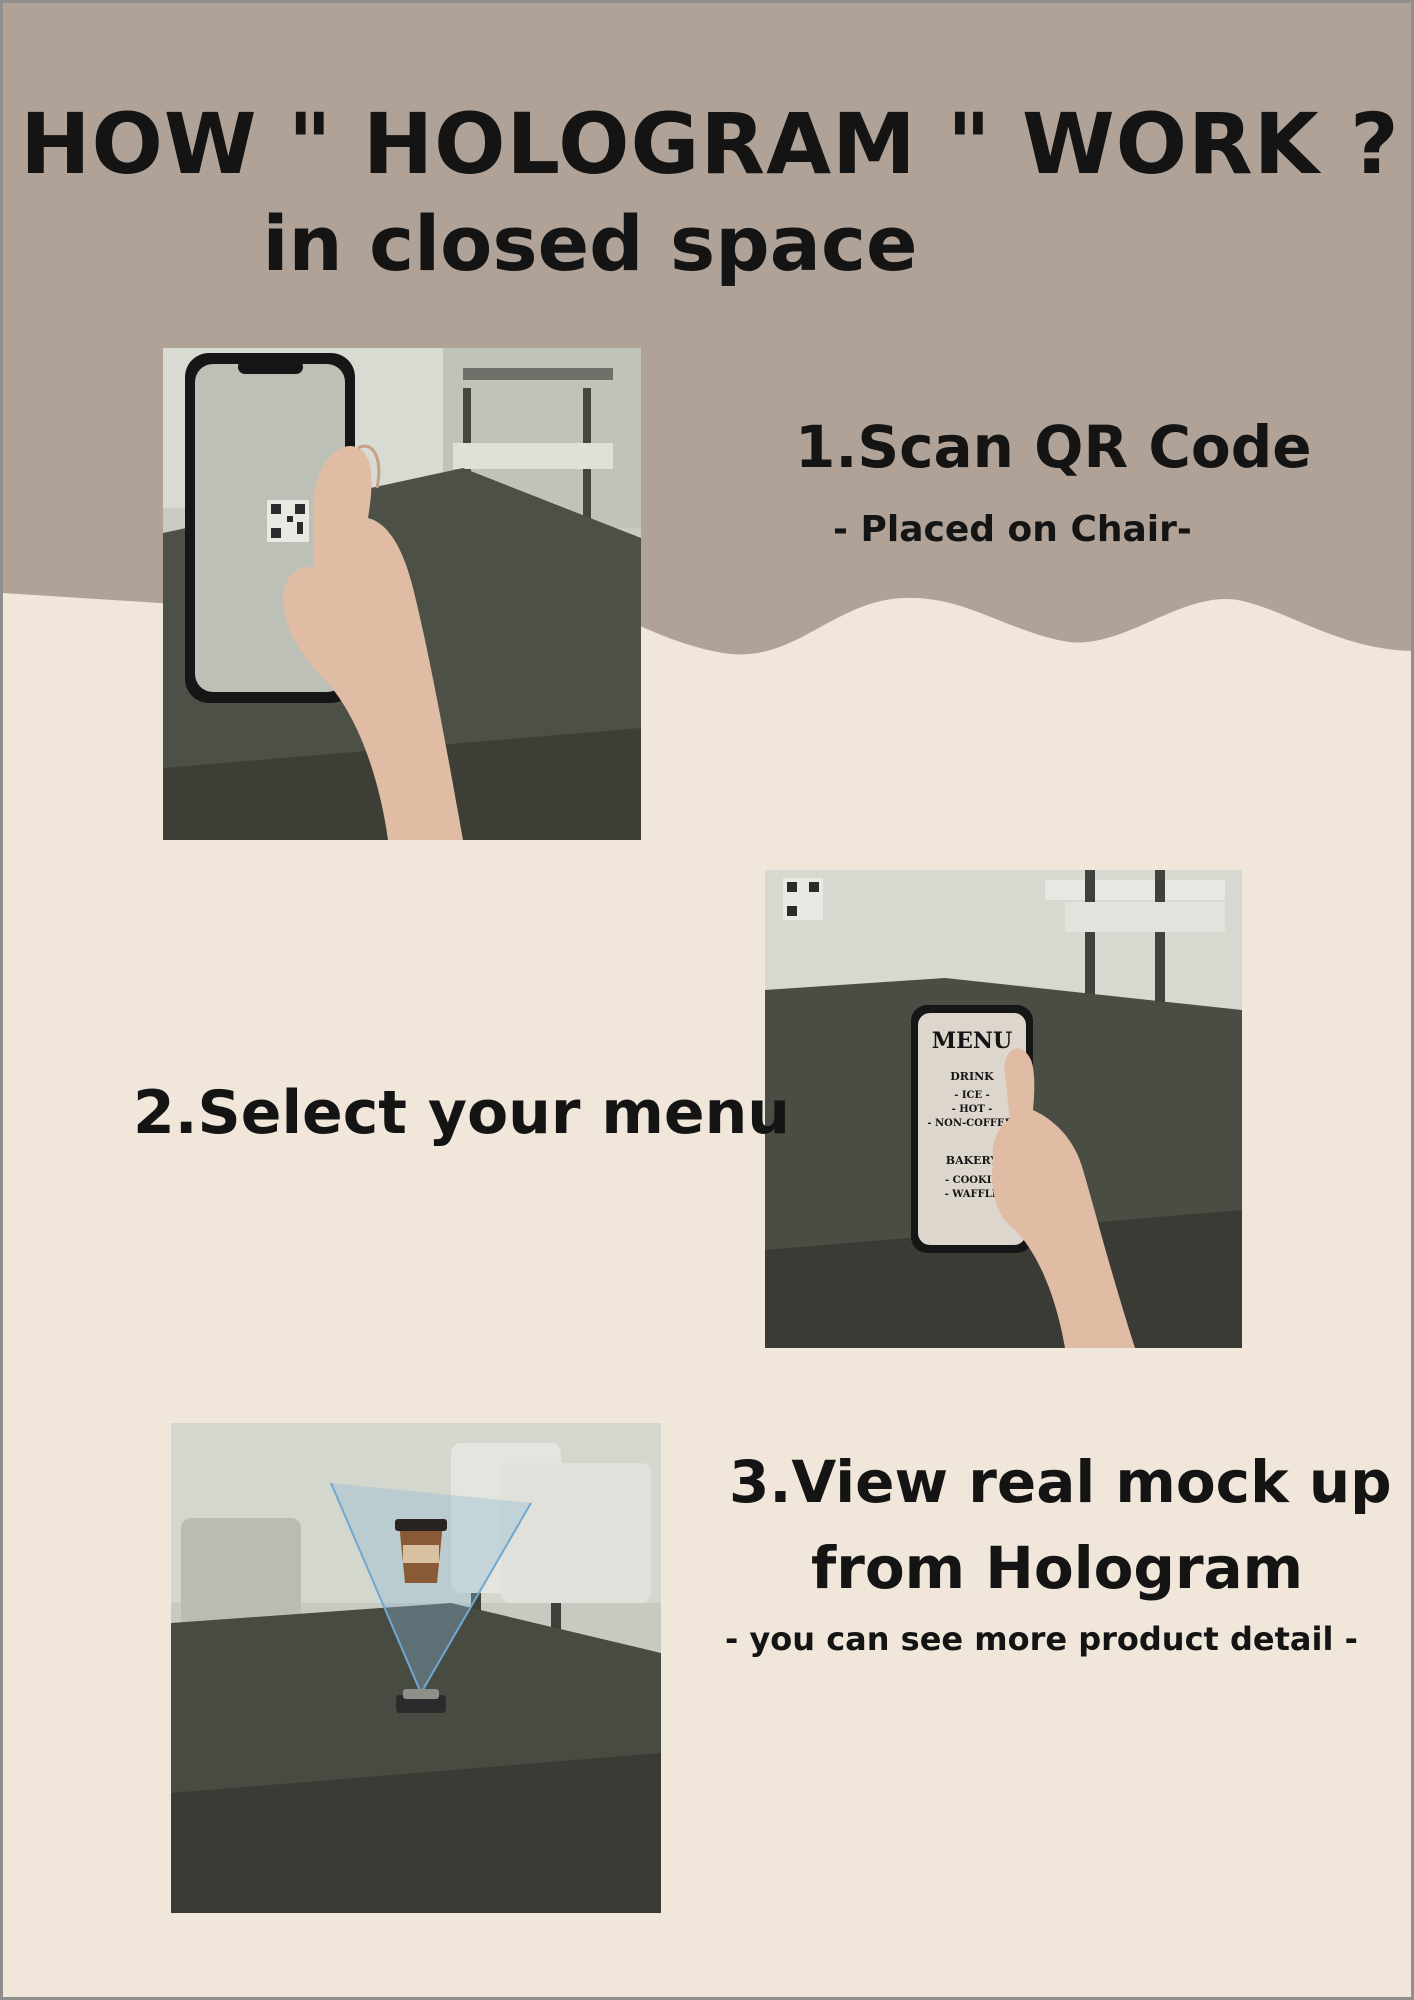 The image size is (1414, 2000). I want to click on menu-section-drink: DRINK, so click(972, 1076).